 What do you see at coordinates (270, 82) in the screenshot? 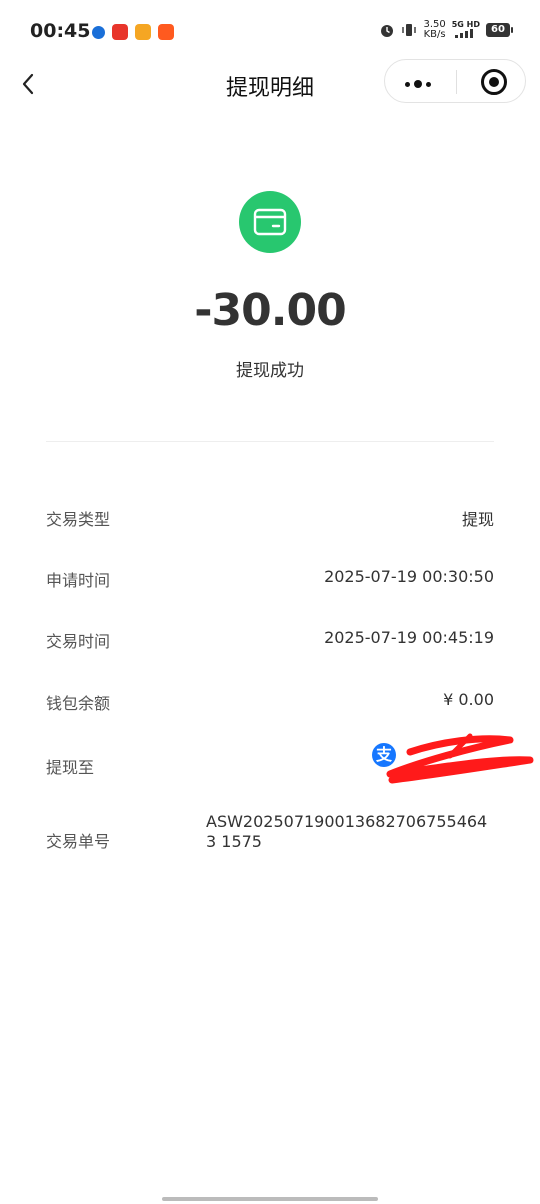
I see `nav-bar: 提现明细` at bounding box center [270, 82].